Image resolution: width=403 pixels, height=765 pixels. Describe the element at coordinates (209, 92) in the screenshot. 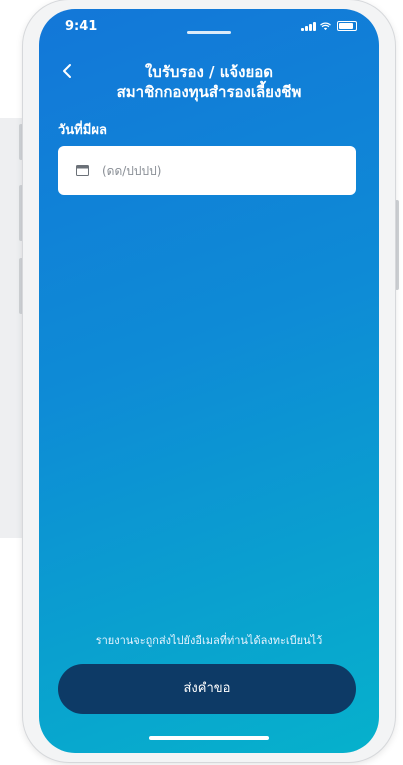

I see `page-title-line-2: สมาชิกกองทุนสำรองเลี้ยงชีพ` at that location.